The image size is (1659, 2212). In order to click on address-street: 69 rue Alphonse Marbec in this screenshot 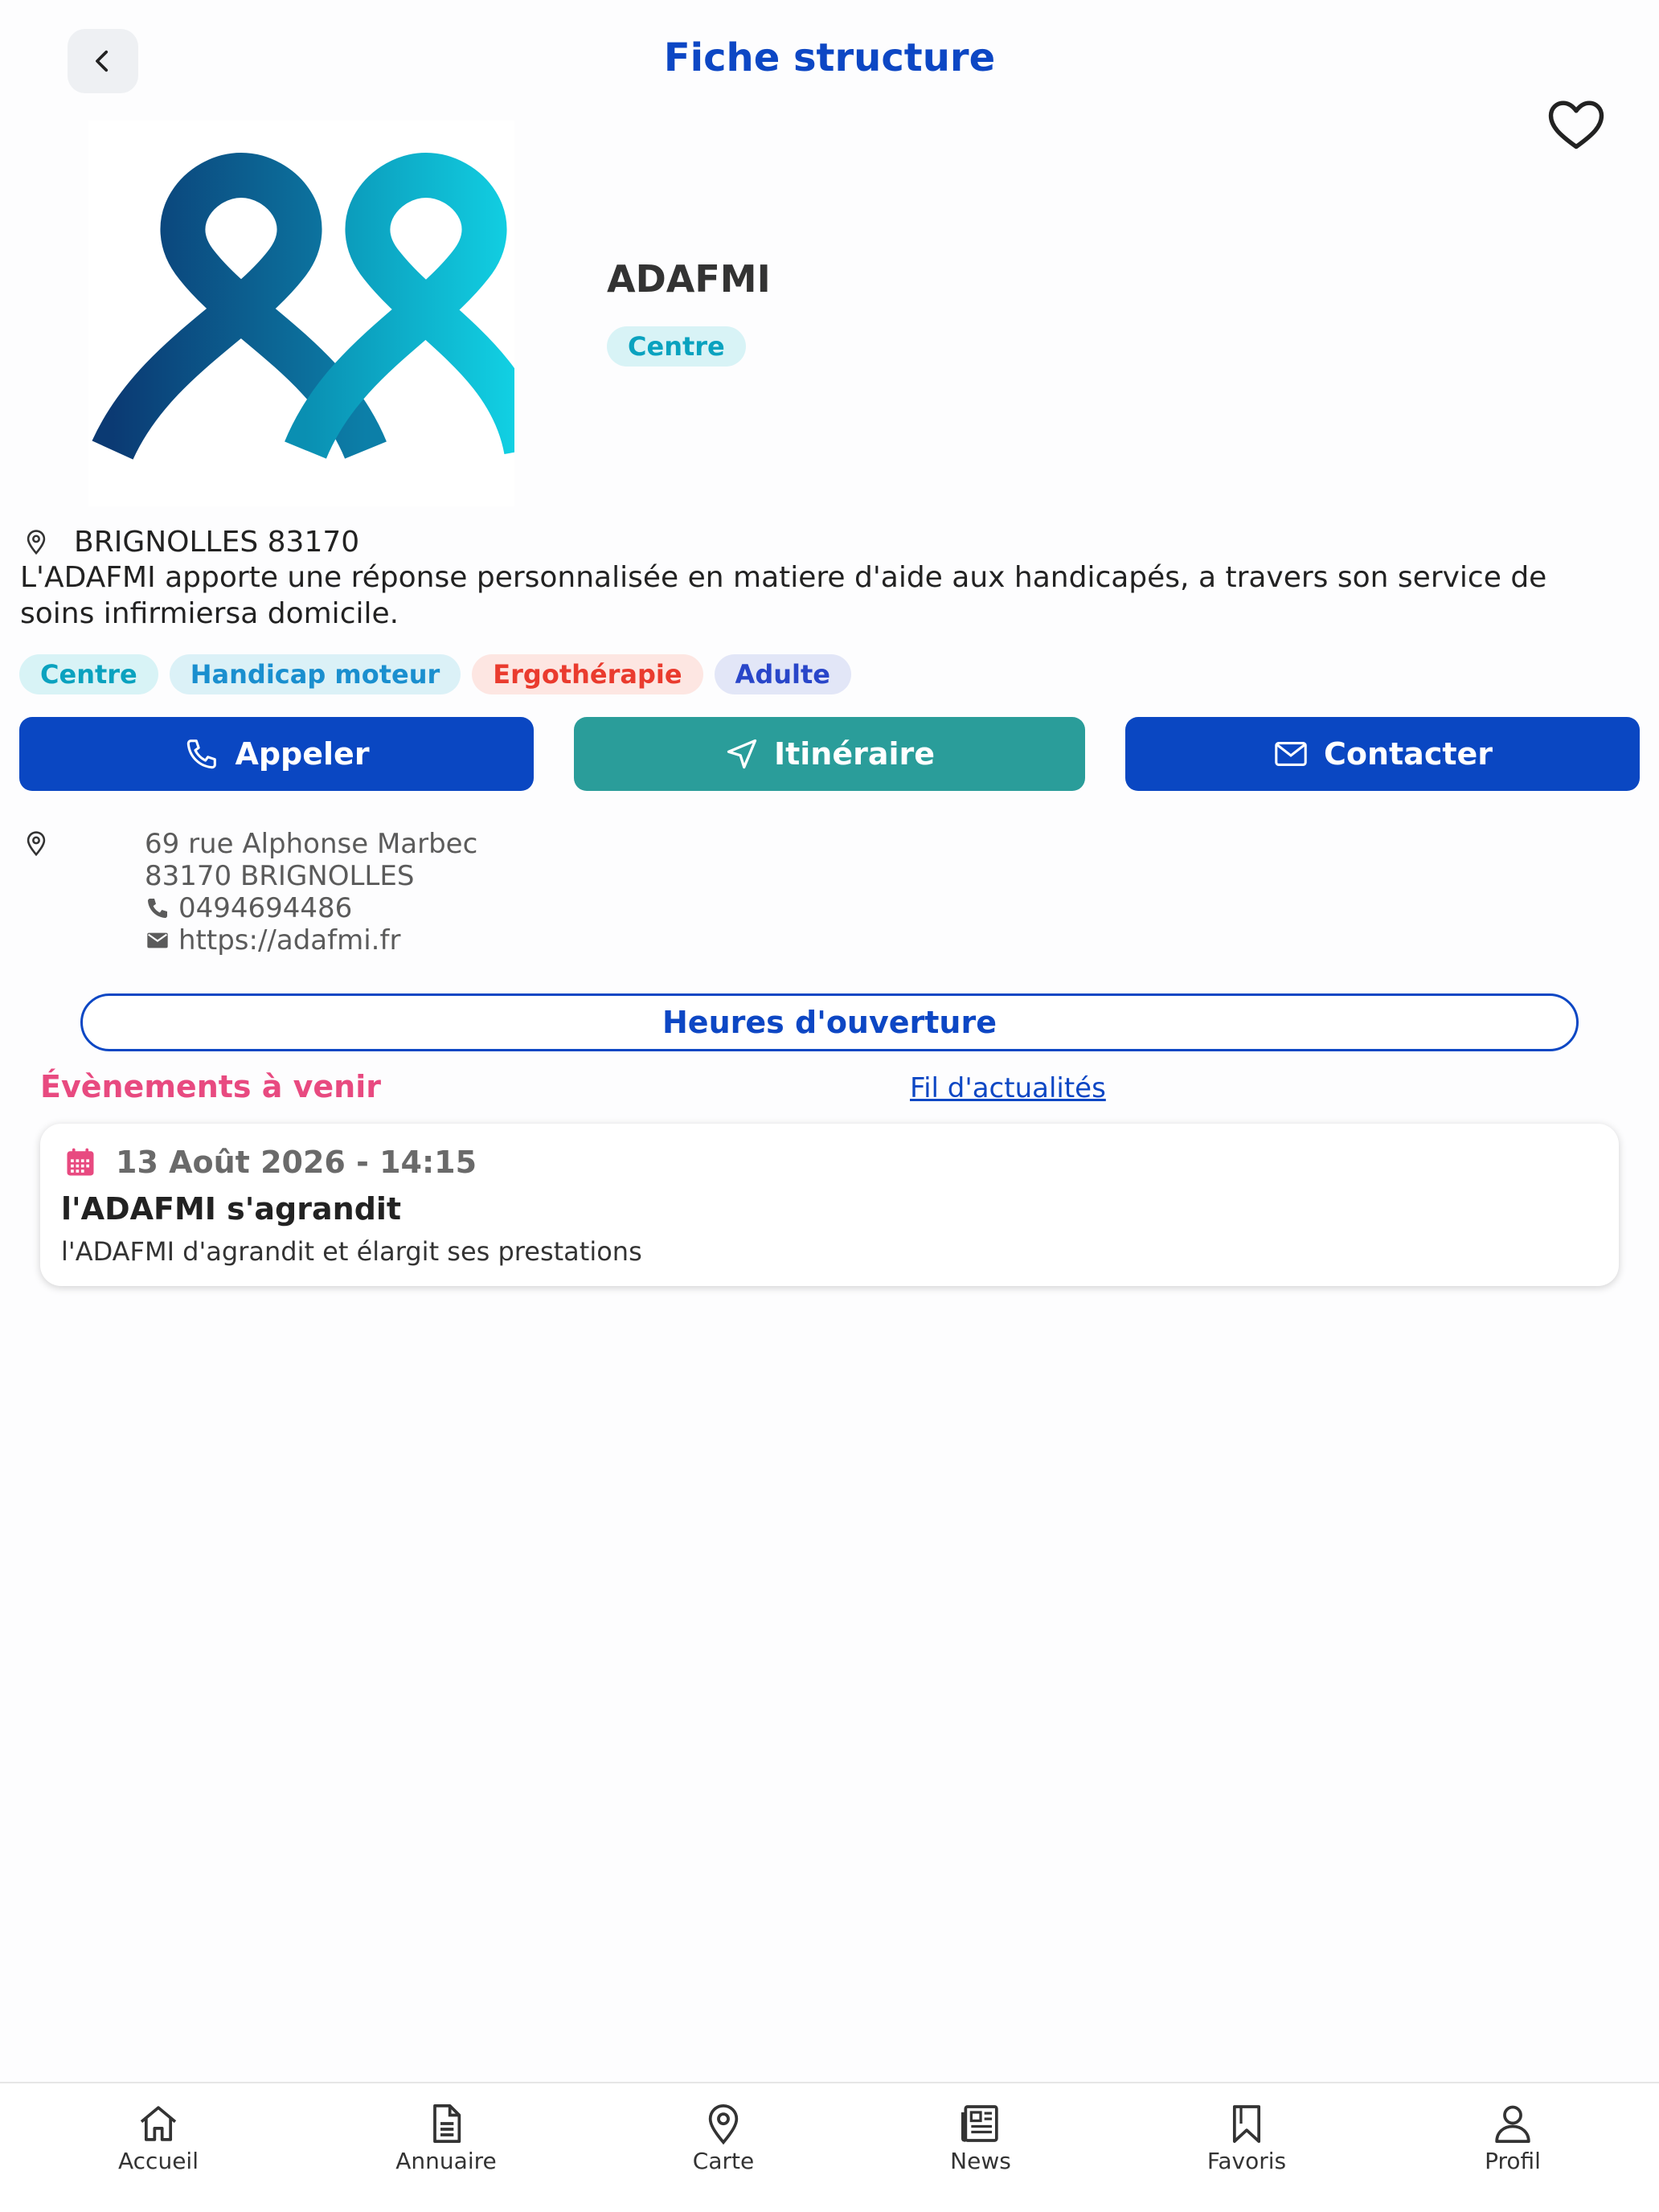, I will do `click(311, 844)`.